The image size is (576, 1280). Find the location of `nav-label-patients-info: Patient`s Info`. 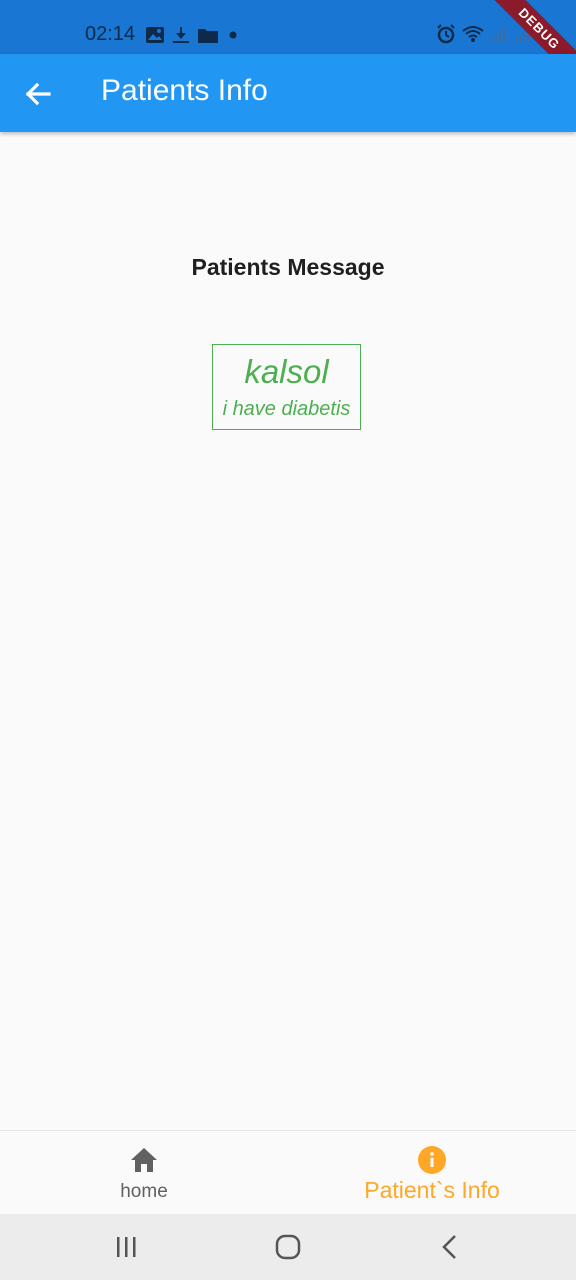

nav-label-patients-info: Patient`s Info is located at coordinates (432, 1190).